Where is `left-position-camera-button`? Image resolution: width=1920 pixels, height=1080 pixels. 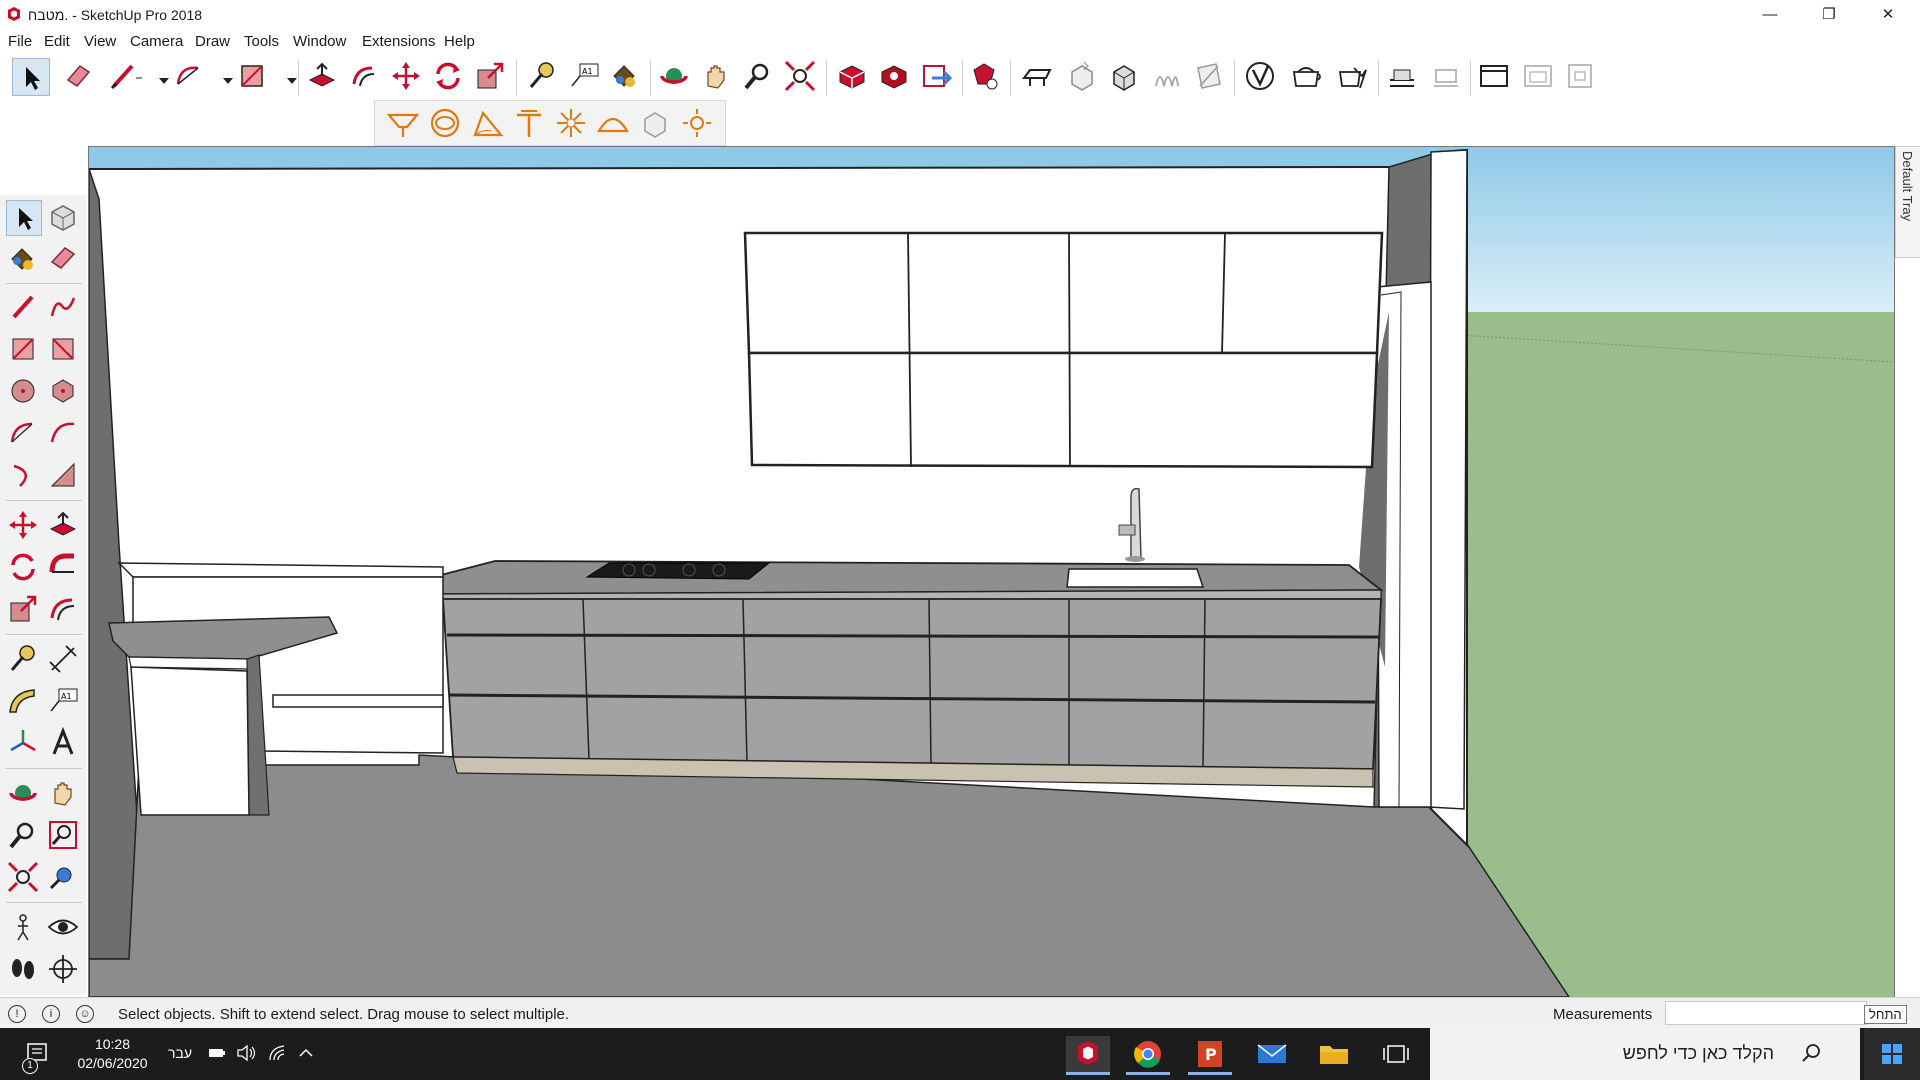
left-position-camera-button is located at coordinates (23, 927).